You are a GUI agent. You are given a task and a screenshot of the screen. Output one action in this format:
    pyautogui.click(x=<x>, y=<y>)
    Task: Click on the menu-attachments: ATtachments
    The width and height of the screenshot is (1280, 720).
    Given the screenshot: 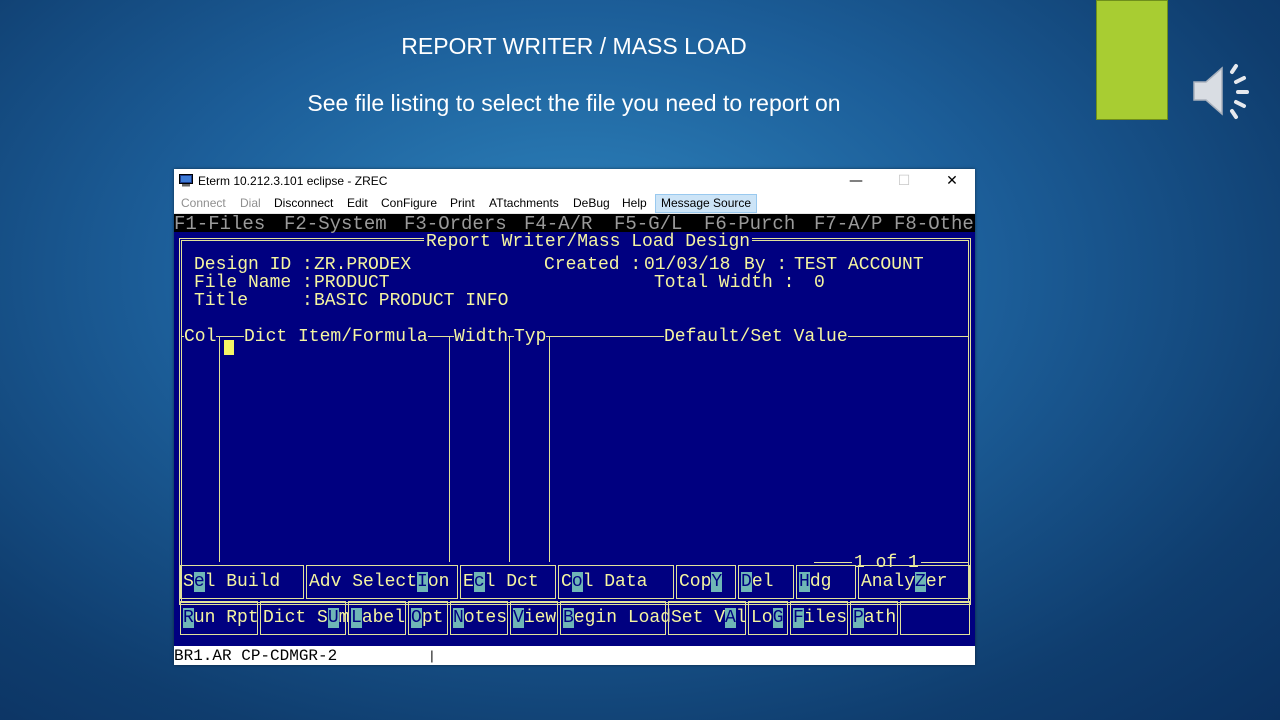 What is the action you would take?
    pyautogui.click(x=524, y=203)
    